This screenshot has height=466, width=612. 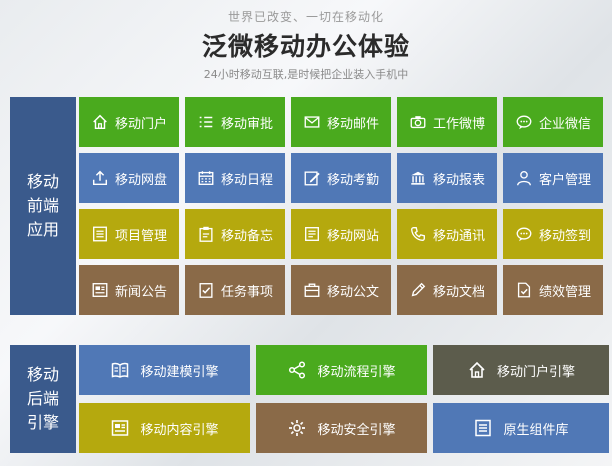 I want to click on front-app-tile: 移动公文, so click(x=341, y=290).